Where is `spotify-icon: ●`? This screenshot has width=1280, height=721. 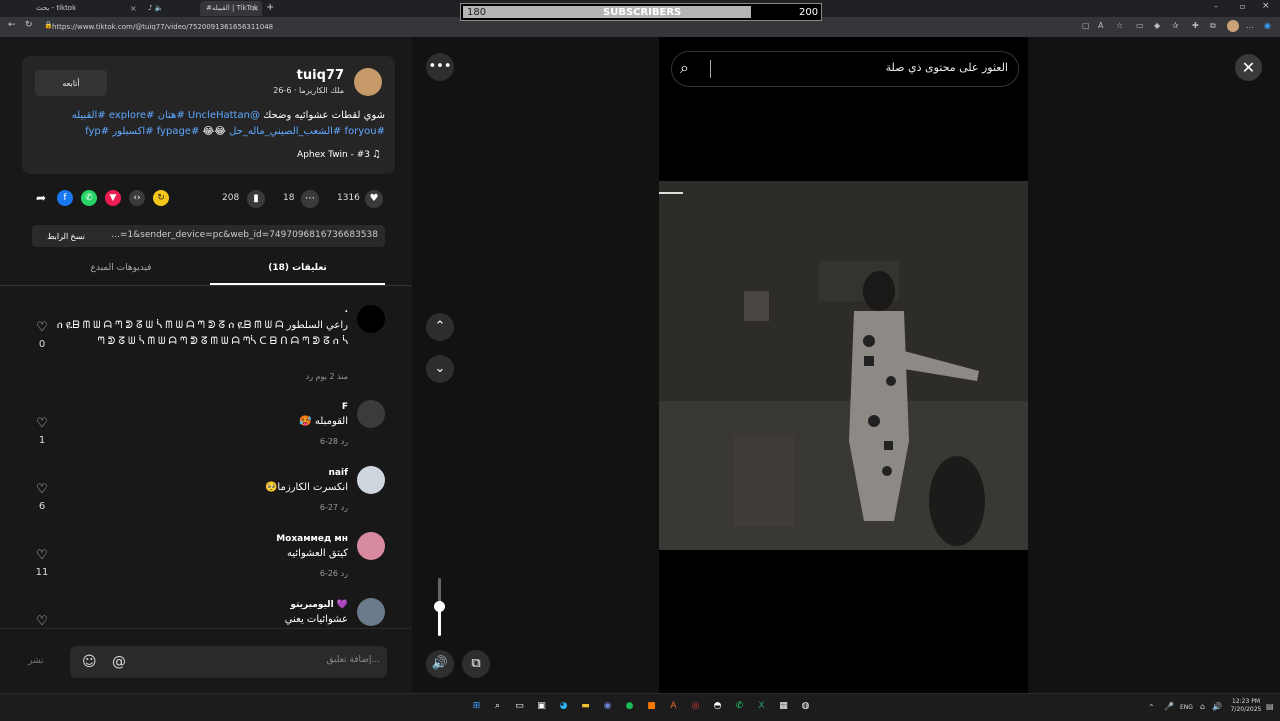 spotify-icon: ● is located at coordinates (629, 706).